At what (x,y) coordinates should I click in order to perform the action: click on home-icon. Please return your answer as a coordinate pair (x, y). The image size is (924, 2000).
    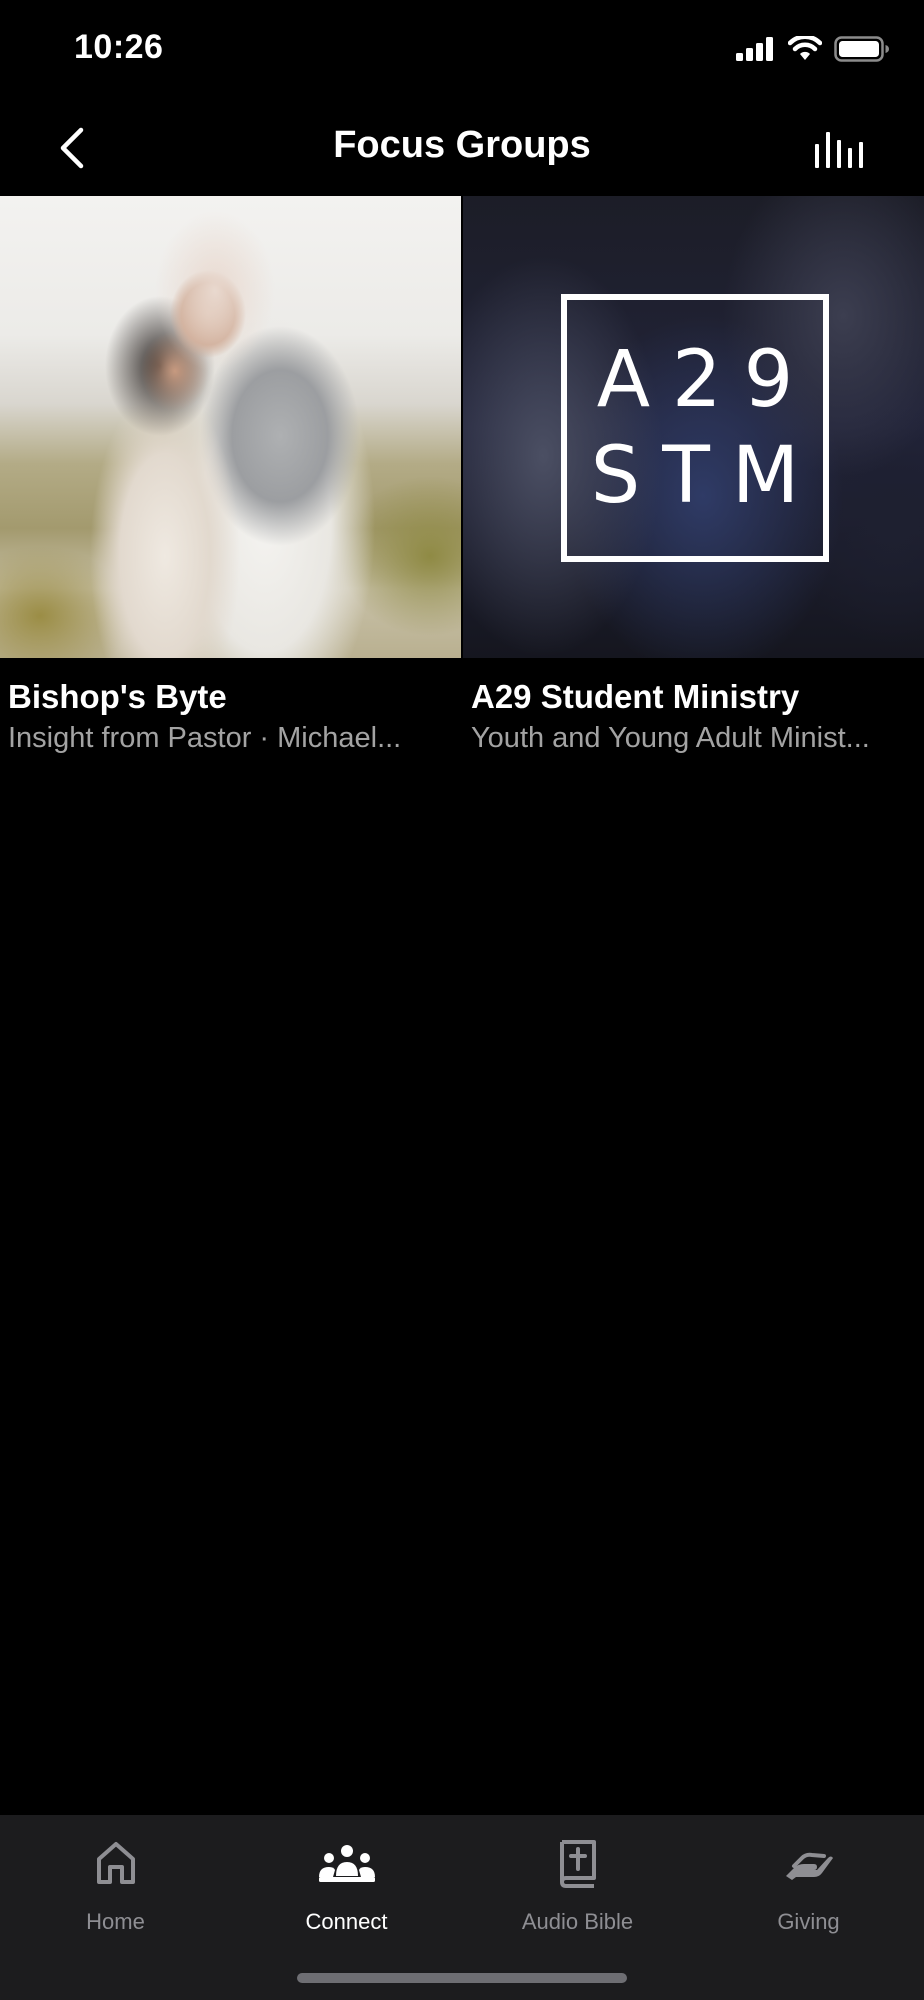
    Looking at the image, I should click on (116, 1863).